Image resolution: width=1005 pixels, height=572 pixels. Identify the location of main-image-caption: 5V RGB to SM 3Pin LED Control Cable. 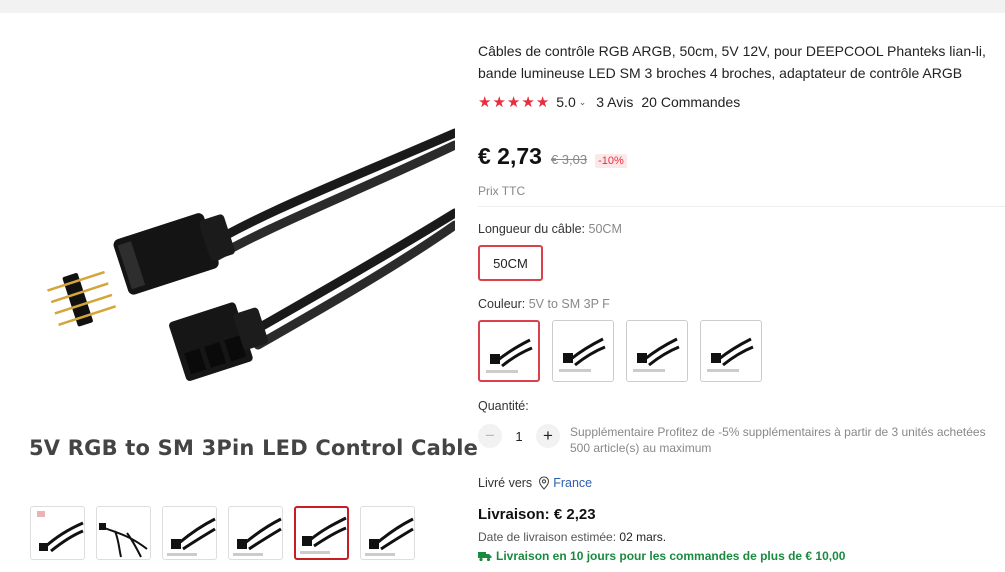
(254, 448).